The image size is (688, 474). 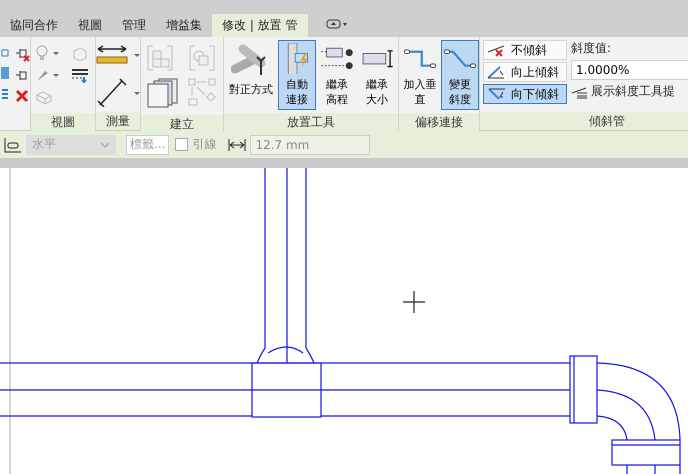 What do you see at coordinates (414, 302) in the screenshot?
I see `cursor-crosshair-icon` at bounding box center [414, 302].